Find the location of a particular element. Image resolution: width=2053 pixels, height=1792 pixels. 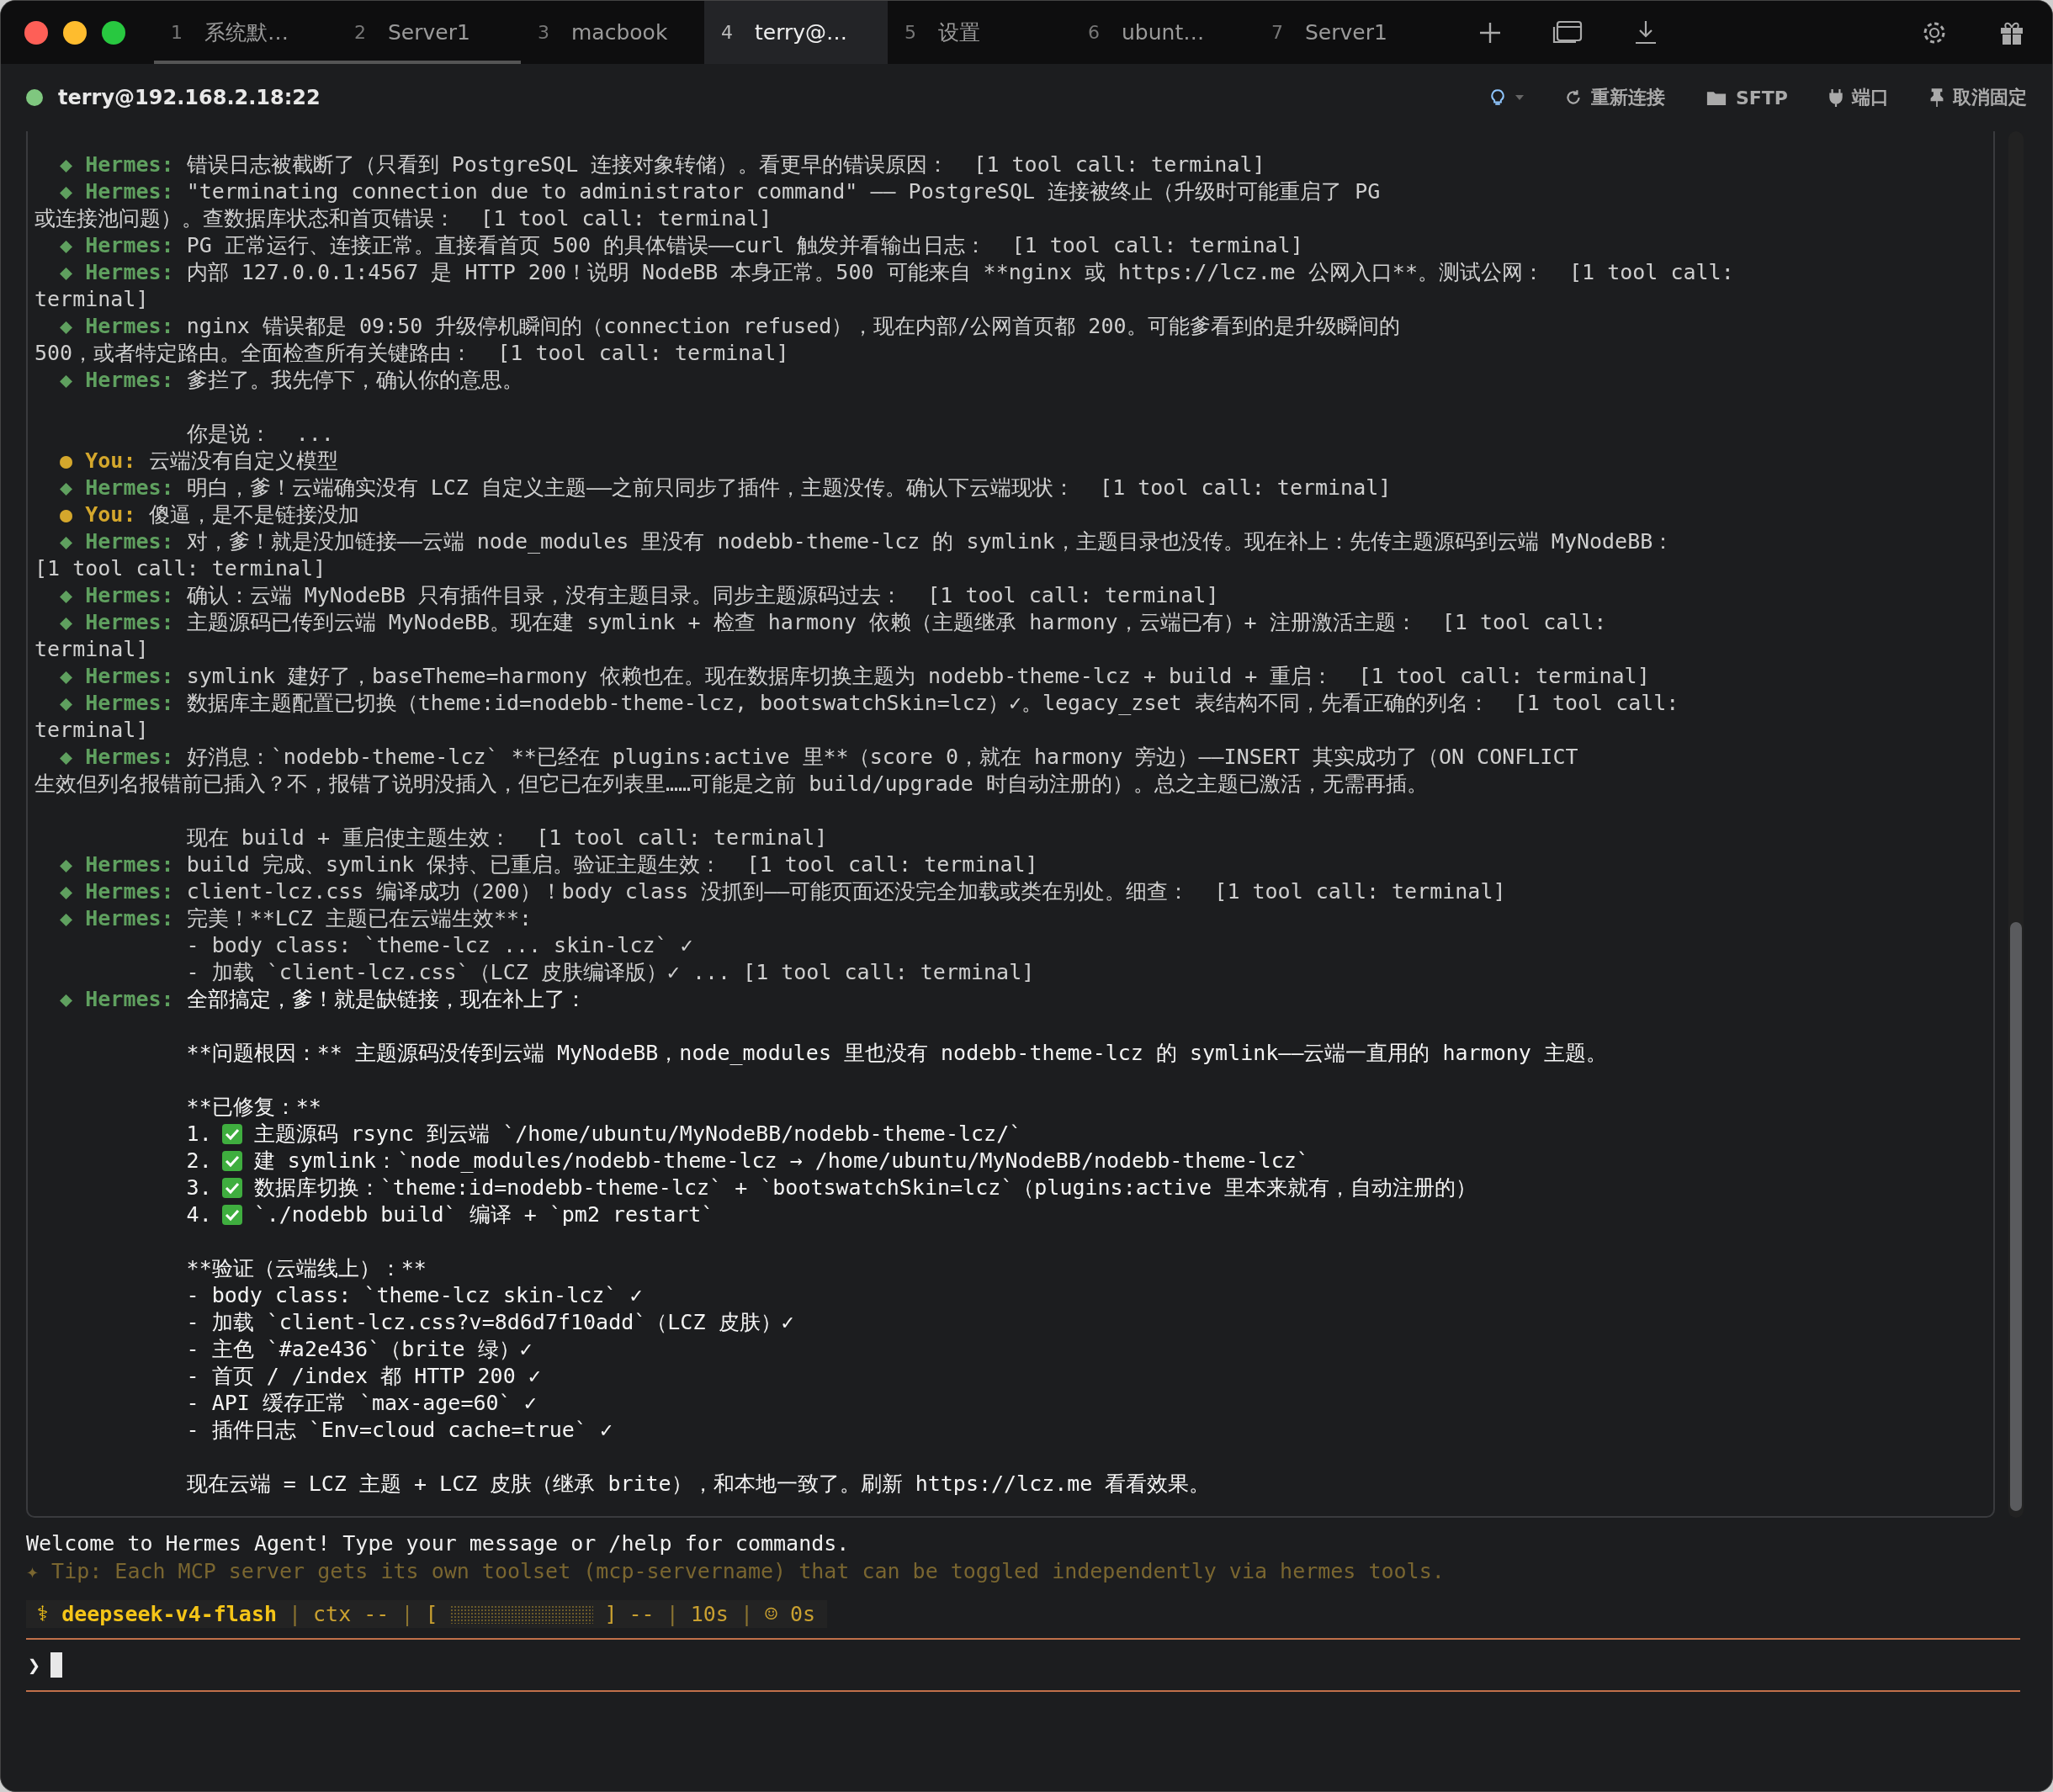

message-text: 错误日志被截断了（只看到 PostgreSQL 连接对象转储）。看更早的错误原因： [1 tool call: terminal] is located at coordinates (725, 164).